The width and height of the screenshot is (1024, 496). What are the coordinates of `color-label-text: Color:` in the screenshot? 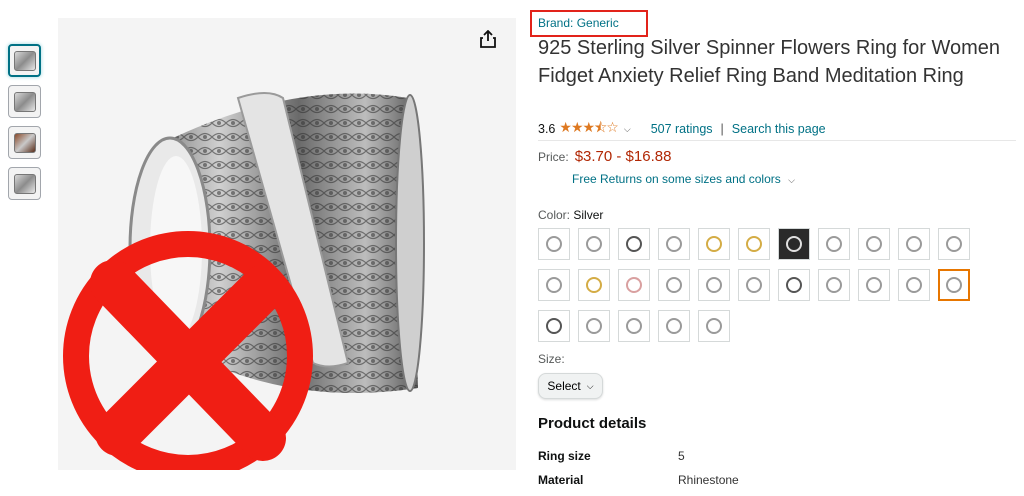 It's located at (554, 215).